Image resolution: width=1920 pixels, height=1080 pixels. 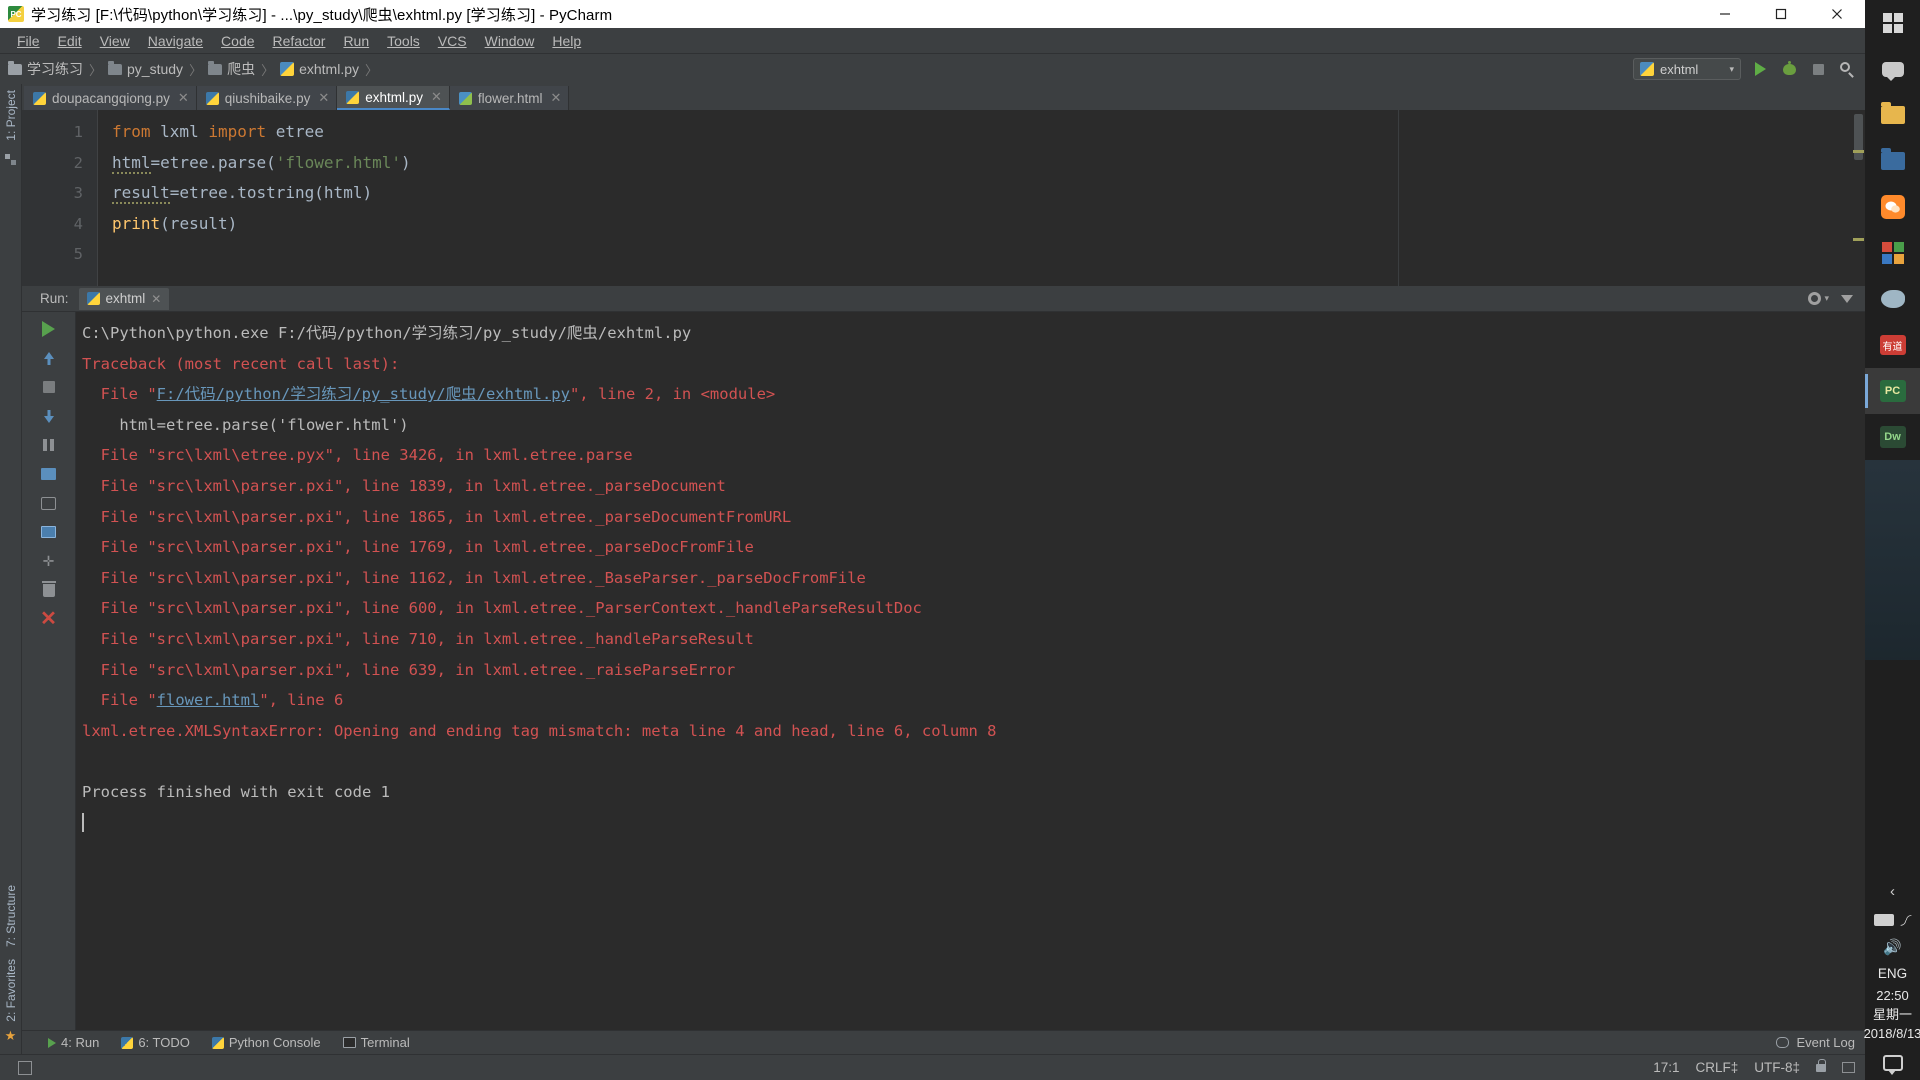 I want to click on action-center-icon, so click(x=1892, y=1065).